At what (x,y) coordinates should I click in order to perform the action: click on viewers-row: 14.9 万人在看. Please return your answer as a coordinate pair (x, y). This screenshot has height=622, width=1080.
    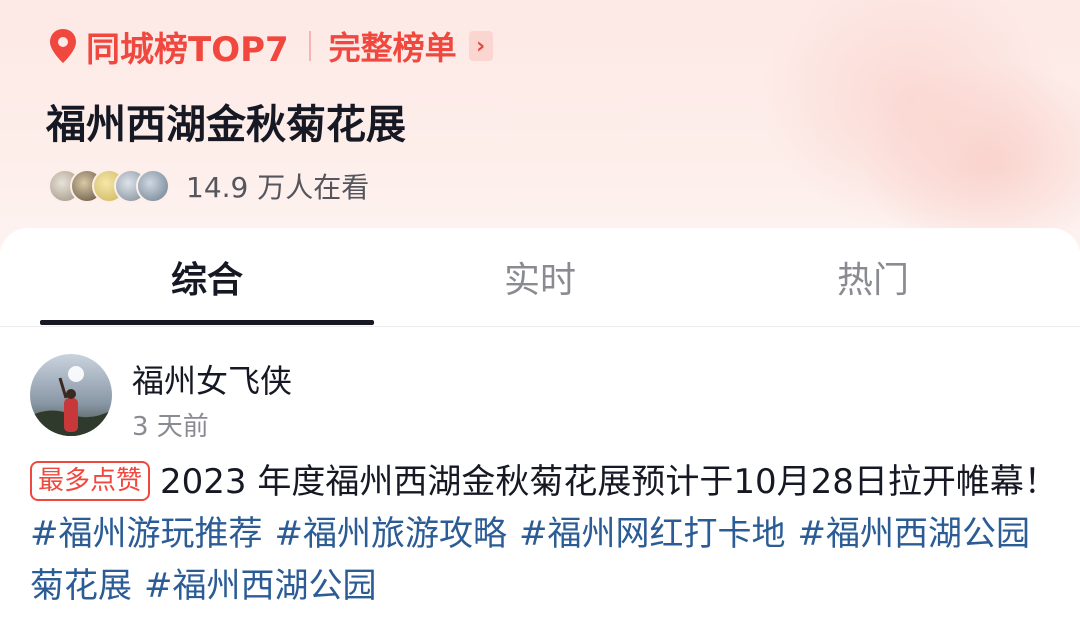
    Looking at the image, I should click on (208, 186).